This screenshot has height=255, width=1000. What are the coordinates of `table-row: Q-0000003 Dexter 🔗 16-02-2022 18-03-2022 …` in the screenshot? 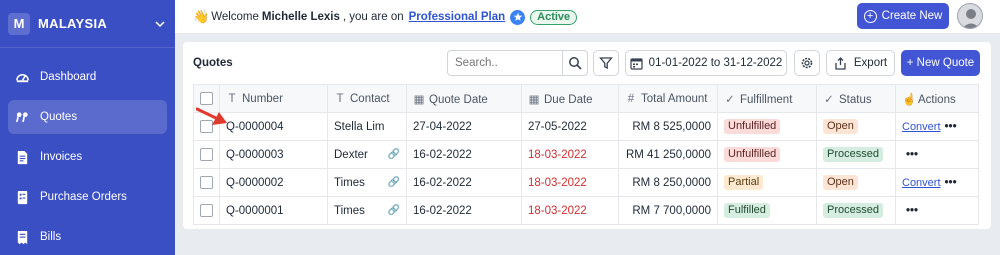 It's located at (586, 154).